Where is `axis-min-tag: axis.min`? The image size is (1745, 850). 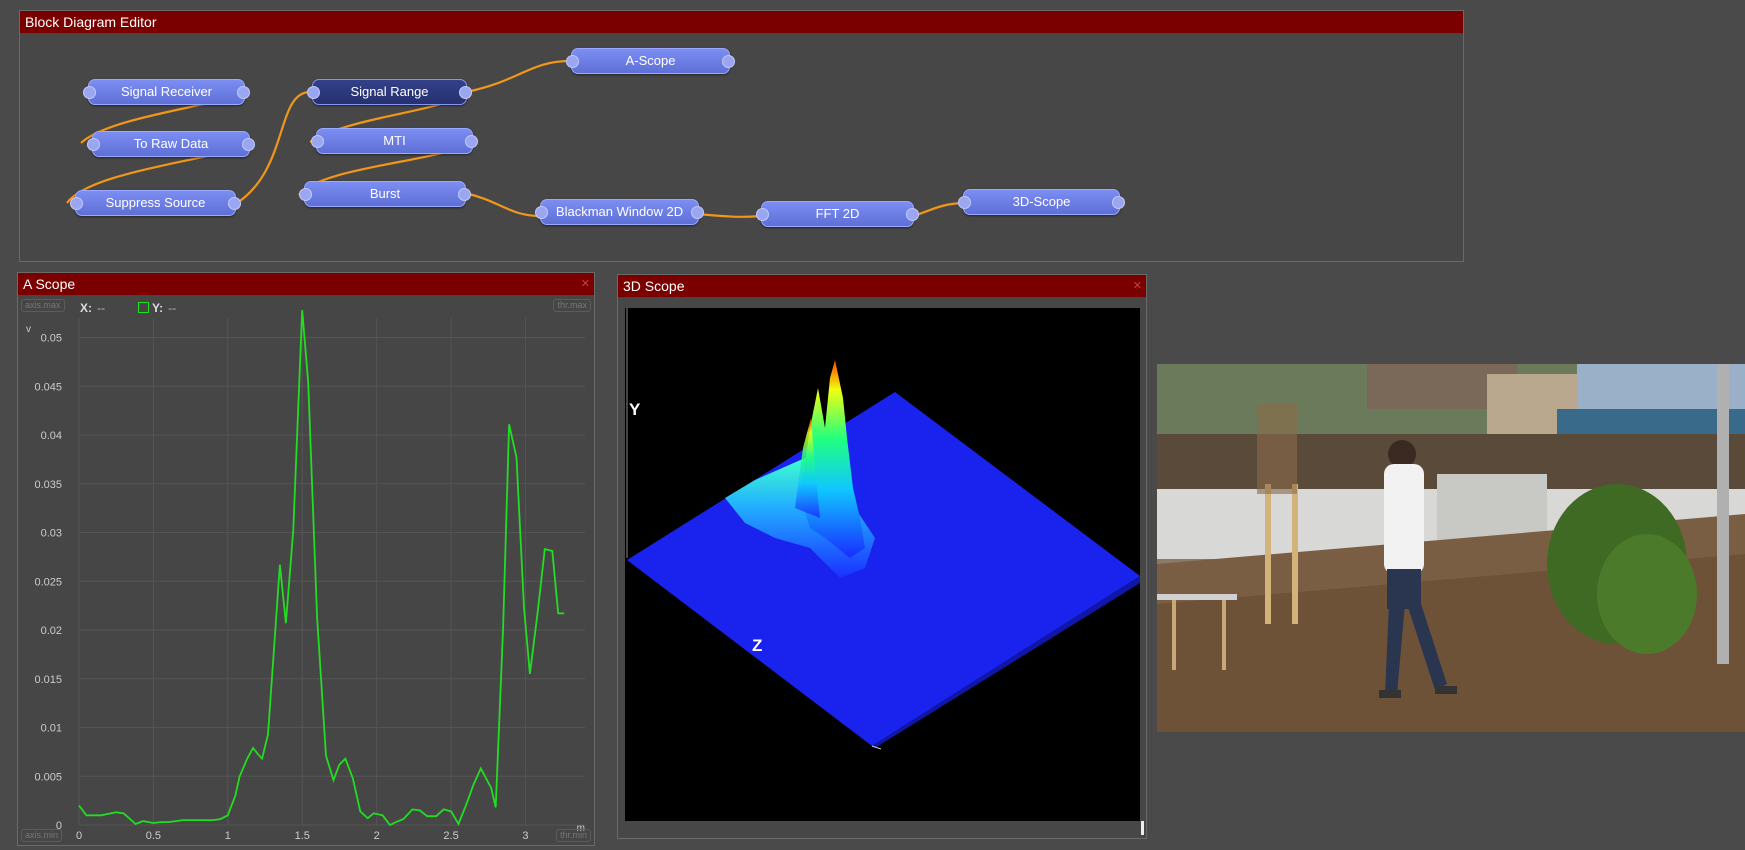
axis-min-tag: axis.min is located at coordinates (42, 835).